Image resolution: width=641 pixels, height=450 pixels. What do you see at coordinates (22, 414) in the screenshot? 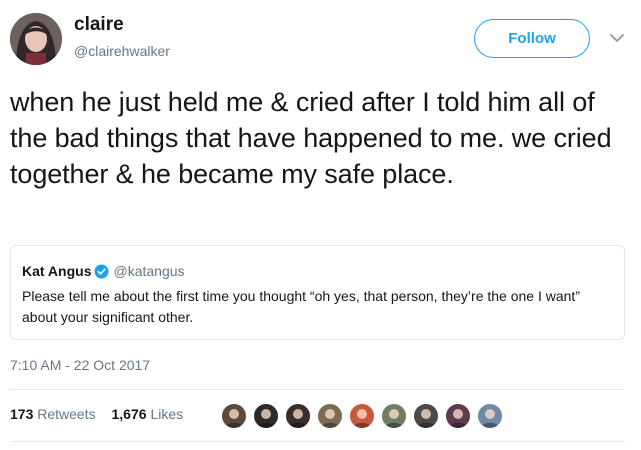
I see `retweets-count: 173` at bounding box center [22, 414].